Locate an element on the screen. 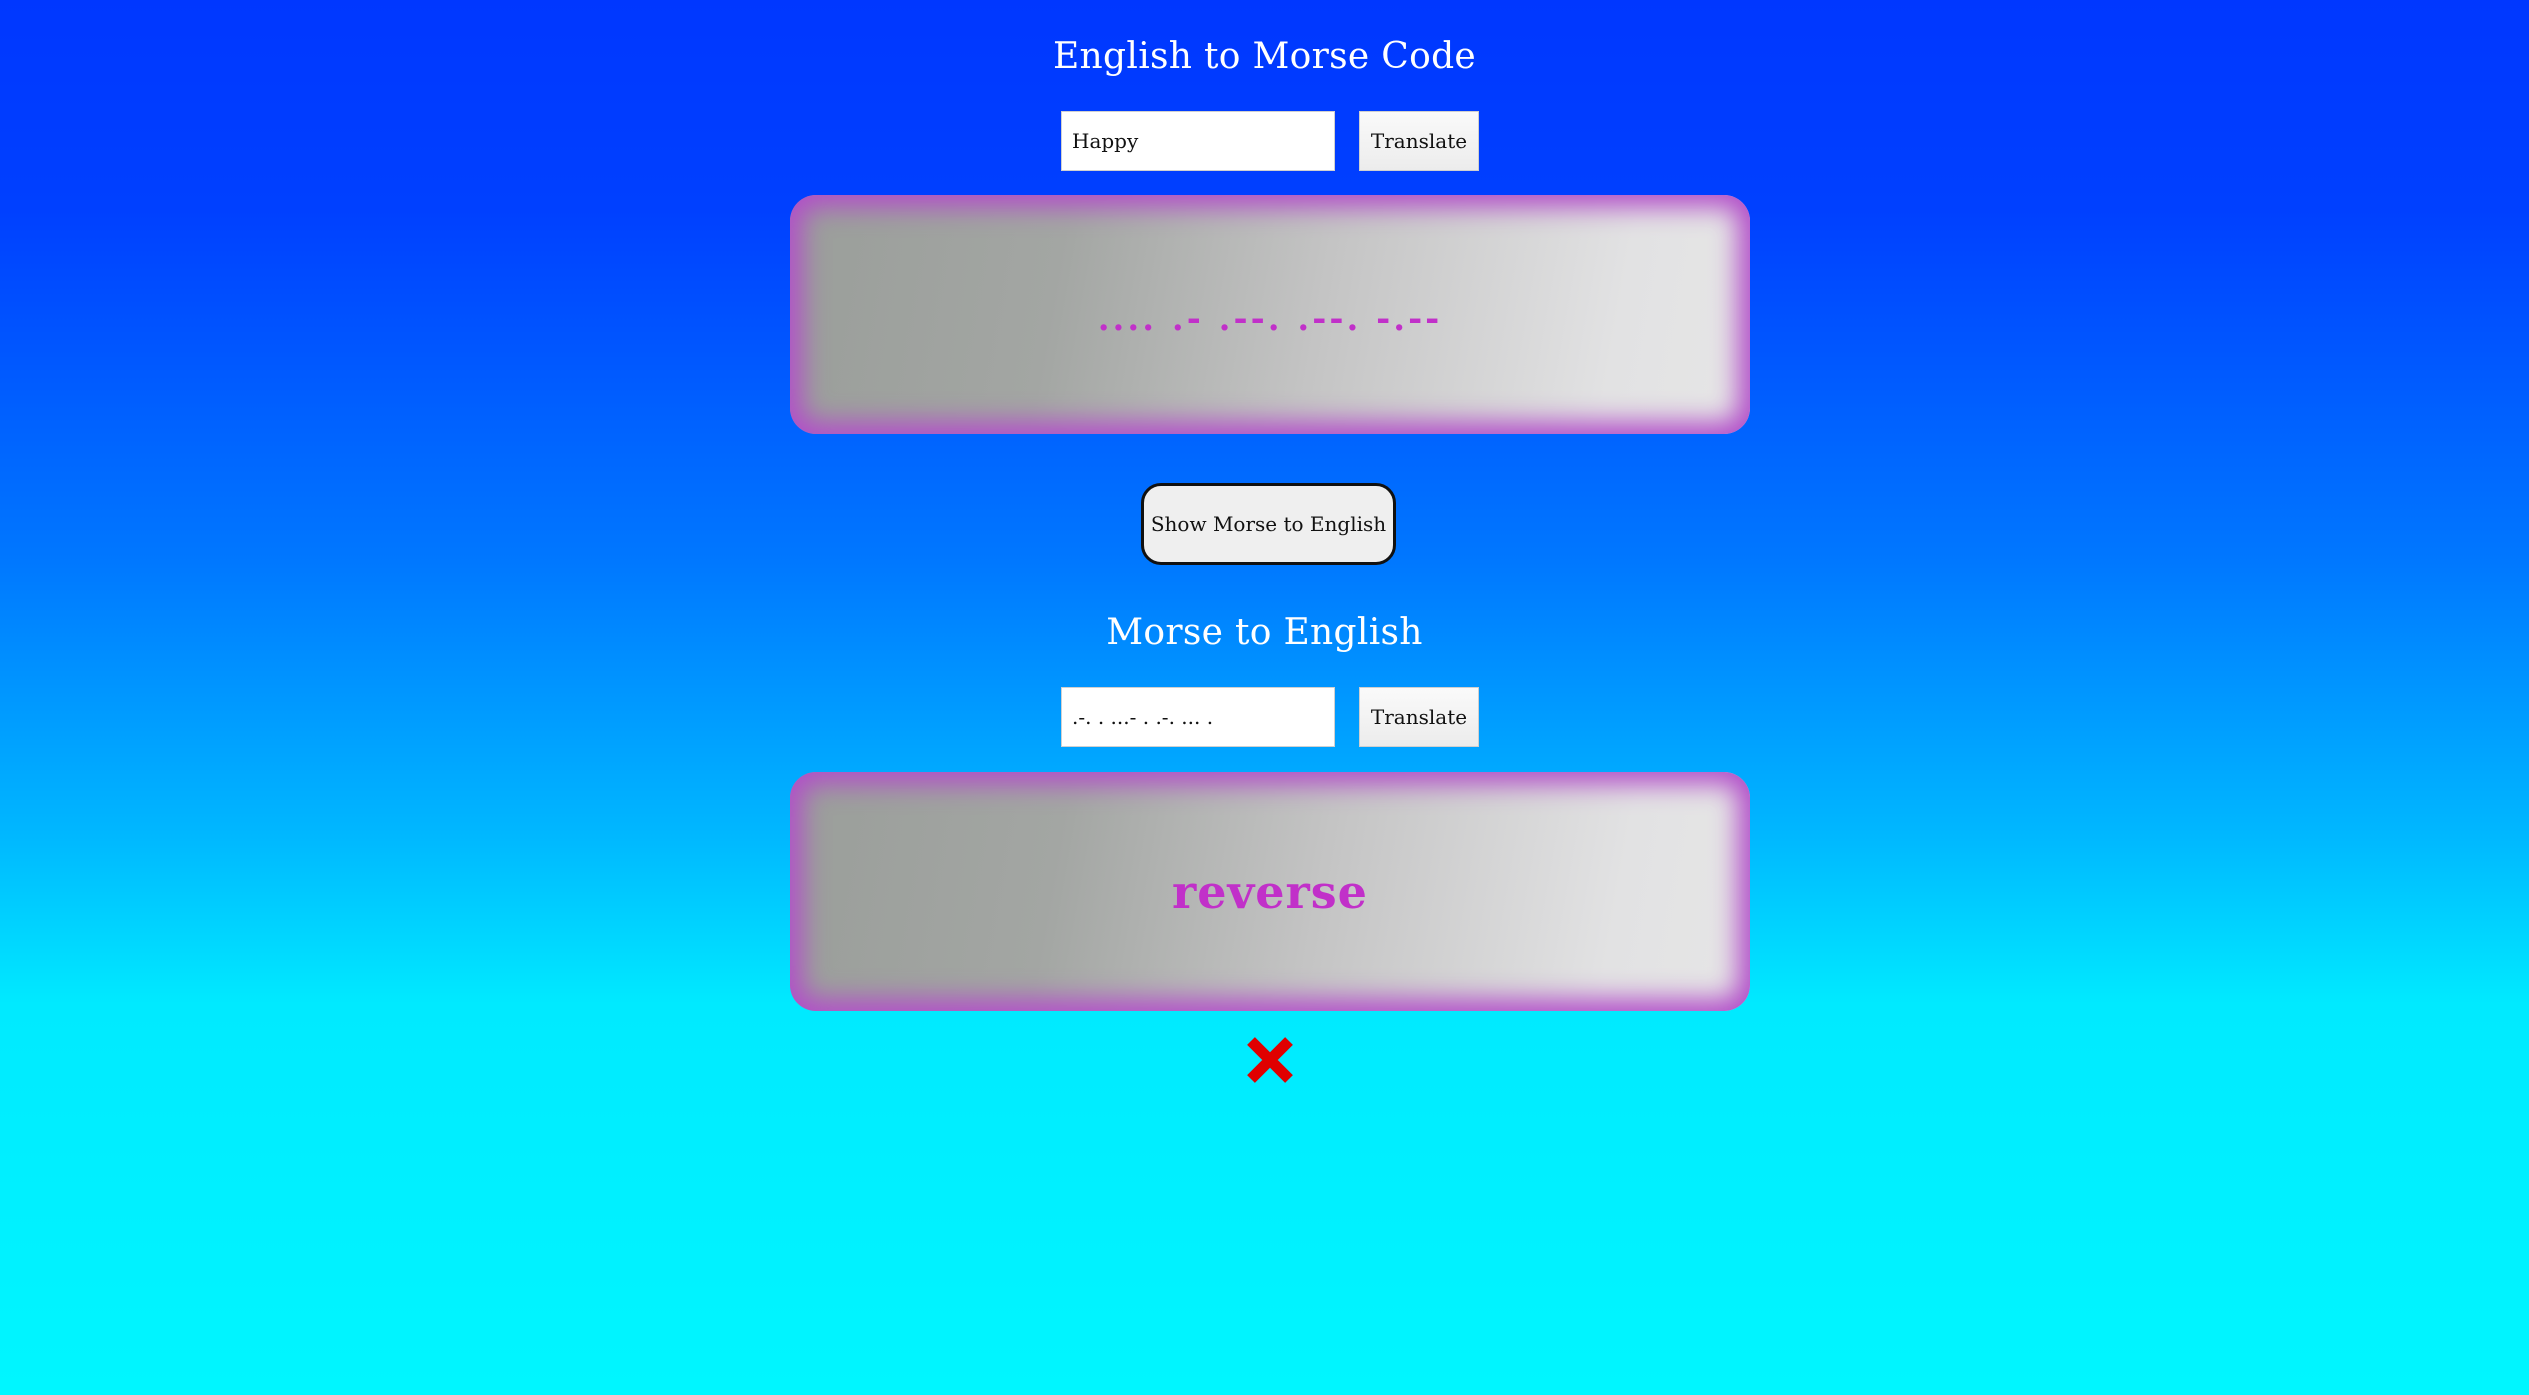 The height and width of the screenshot is (1395, 2529). english-translate-button: Translate is located at coordinates (1419, 141).